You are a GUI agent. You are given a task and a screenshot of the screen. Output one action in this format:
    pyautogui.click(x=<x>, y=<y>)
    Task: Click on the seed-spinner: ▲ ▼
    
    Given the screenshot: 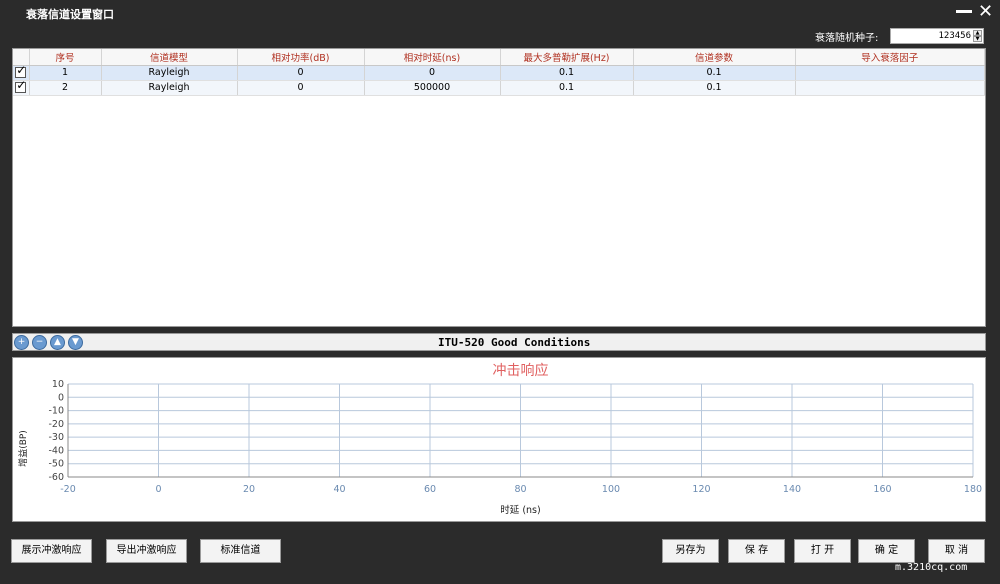 What is the action you would take?
    pyautogui.click(x=977, y=36)
    